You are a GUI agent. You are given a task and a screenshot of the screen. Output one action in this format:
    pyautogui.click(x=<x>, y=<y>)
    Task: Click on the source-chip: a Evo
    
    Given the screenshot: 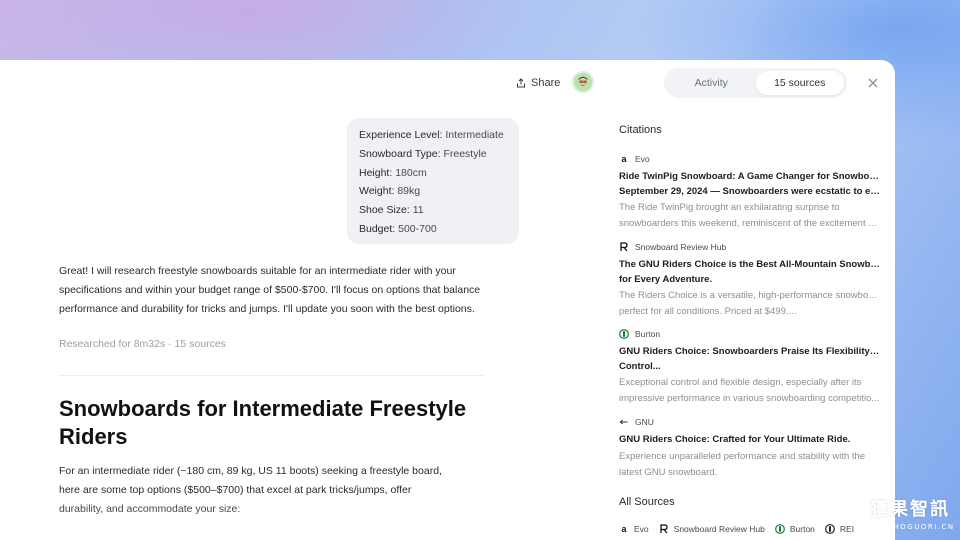 What is the action you would take?
    pyautogui.click(x=633, y=529)
    